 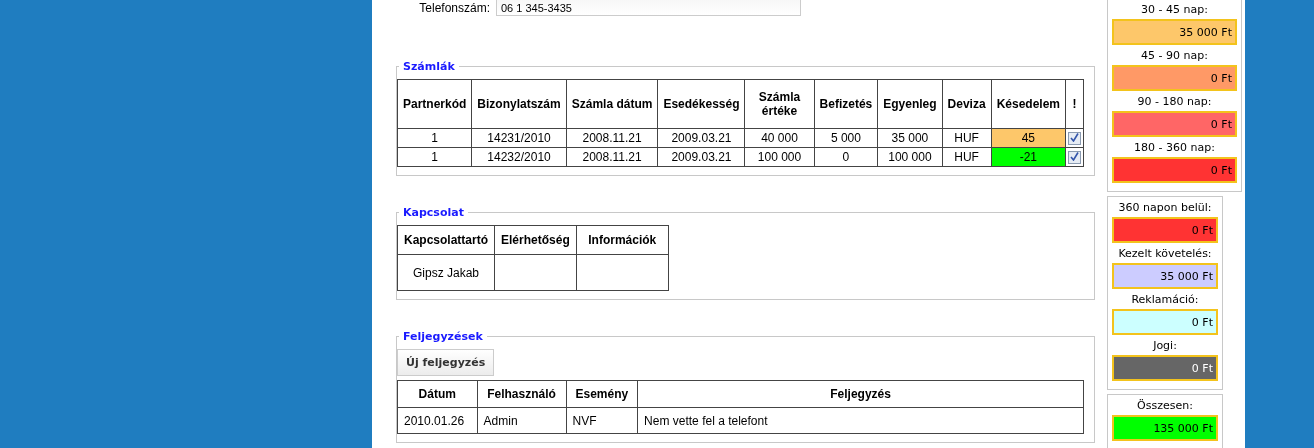 What do you see at coordinates (1165, 299) in the screenshot?
I see `summary-label: Reklamáció:` at bounding box center [1165, 299].